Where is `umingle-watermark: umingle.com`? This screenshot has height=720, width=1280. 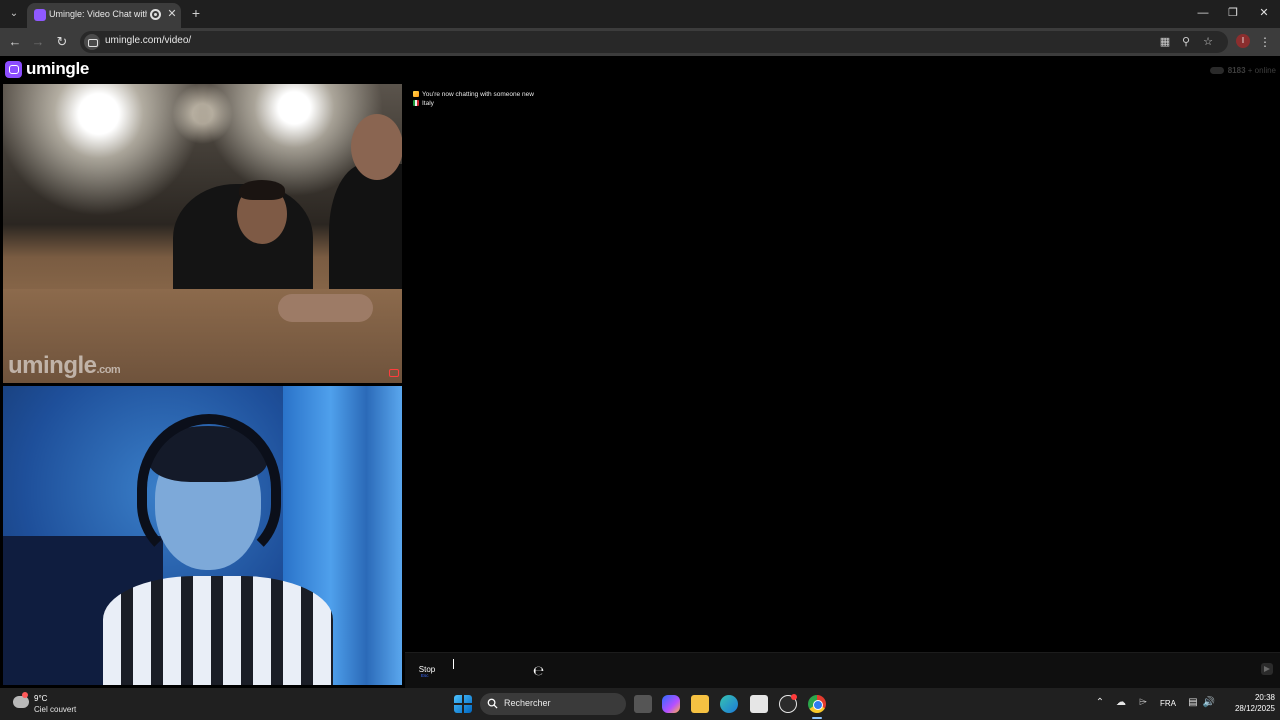
umingle-watermark: umingle.com is located at coordinates (64, 366).